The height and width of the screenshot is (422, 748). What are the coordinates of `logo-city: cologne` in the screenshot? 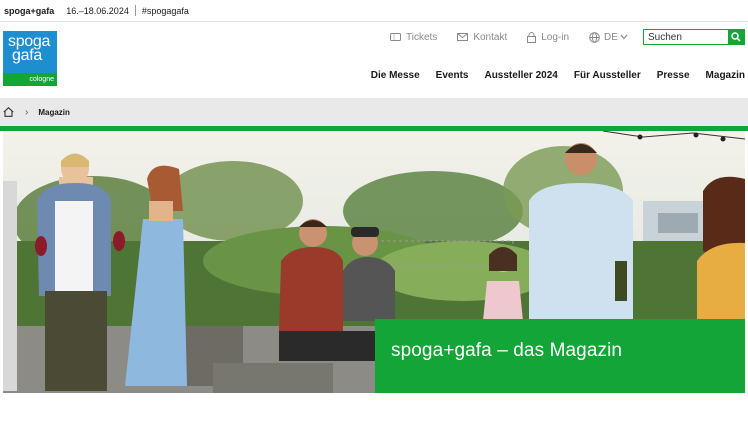 It's located at (30, 79).